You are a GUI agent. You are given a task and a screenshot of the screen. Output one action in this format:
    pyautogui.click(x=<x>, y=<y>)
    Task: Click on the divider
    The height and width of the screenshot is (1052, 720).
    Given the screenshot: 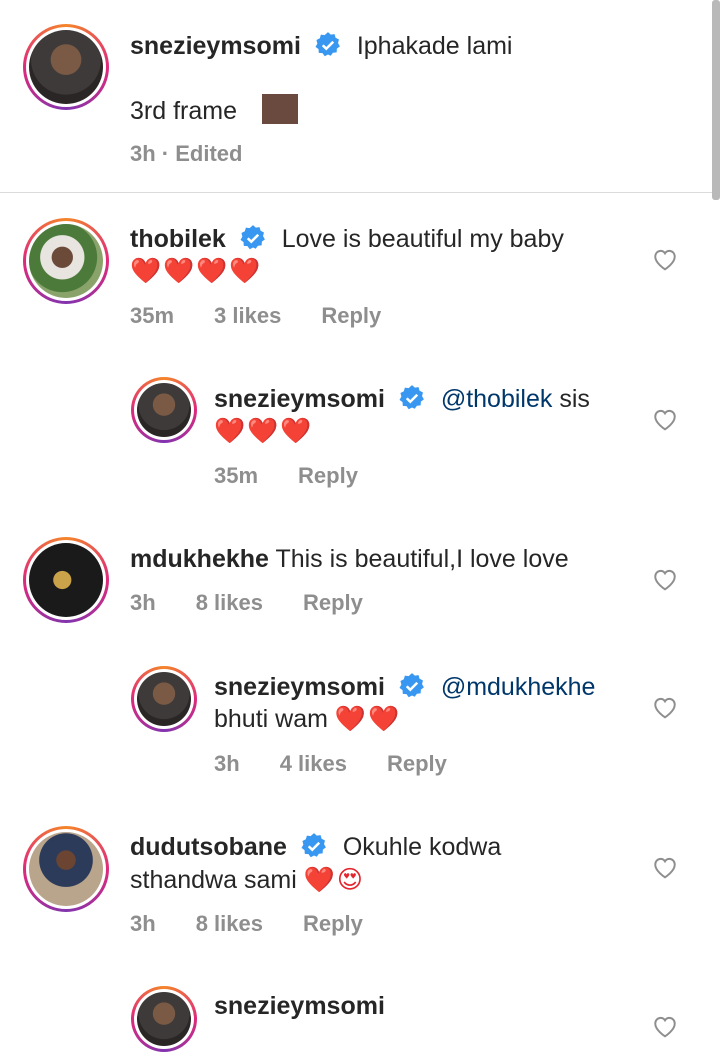 What is the action you would take?
    pyautogui.click(x=356, y=192)
    